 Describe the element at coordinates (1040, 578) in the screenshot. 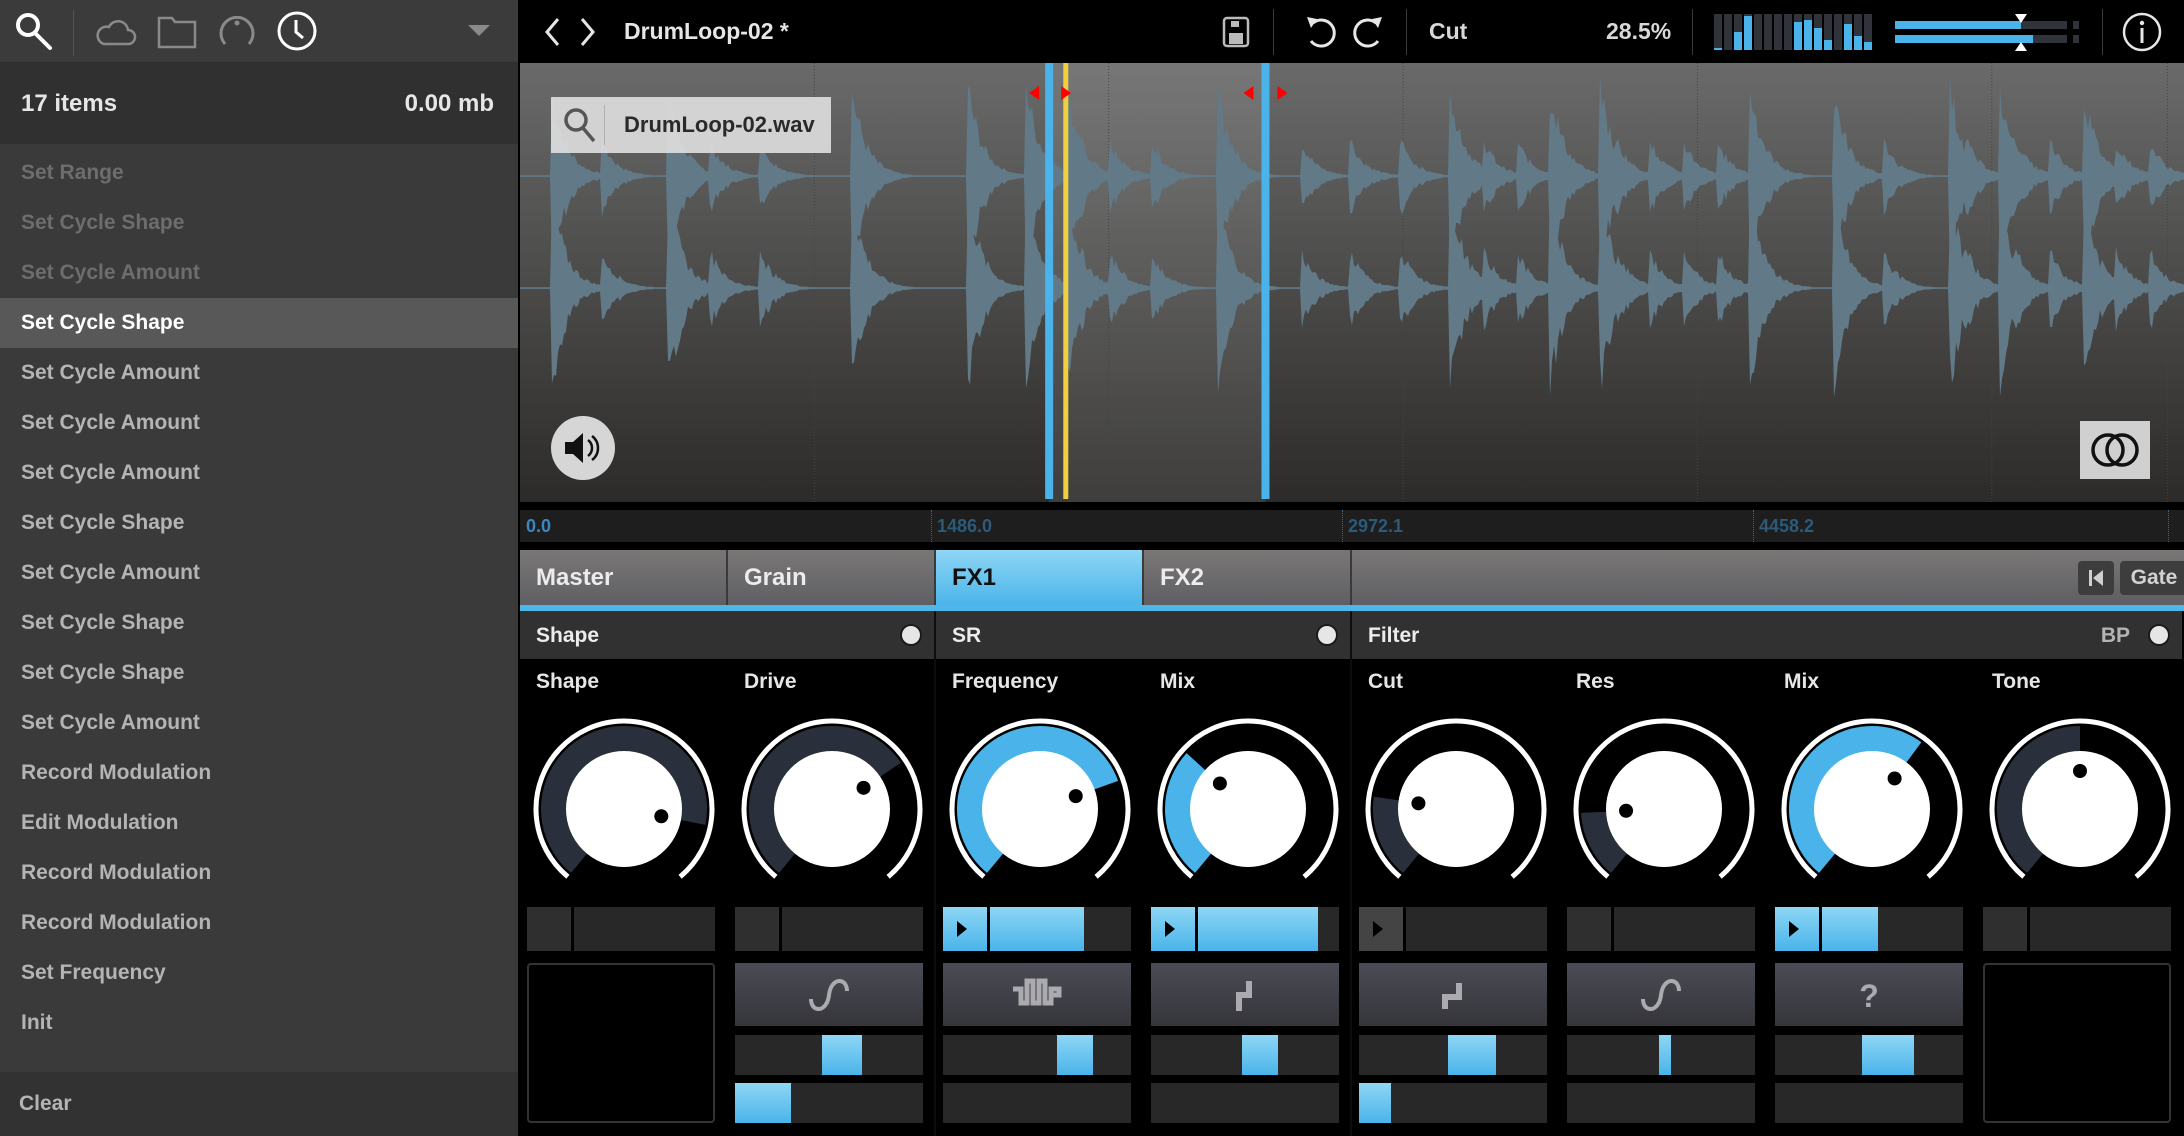

I see `tab-fx1: FX1` at that location.